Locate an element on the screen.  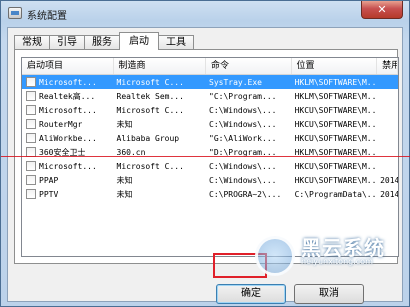
tab-startup: 启动 is located at coordinates (139, 41).